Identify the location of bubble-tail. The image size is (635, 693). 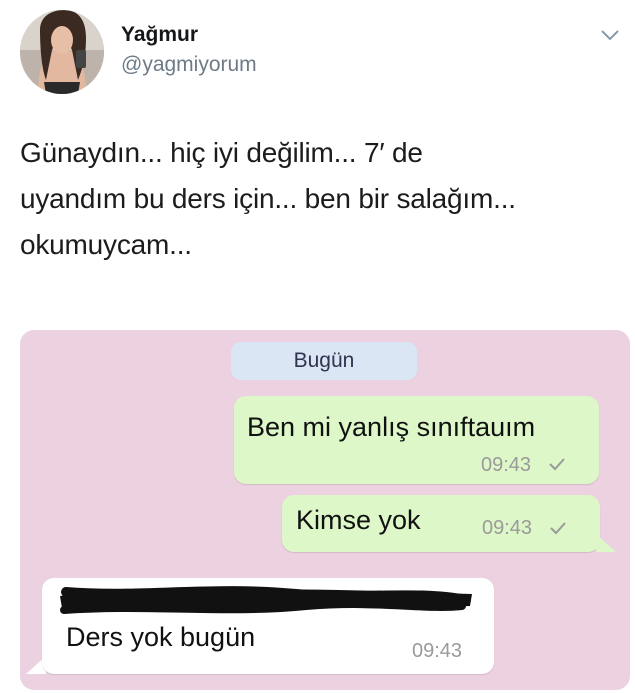
(606, 543).